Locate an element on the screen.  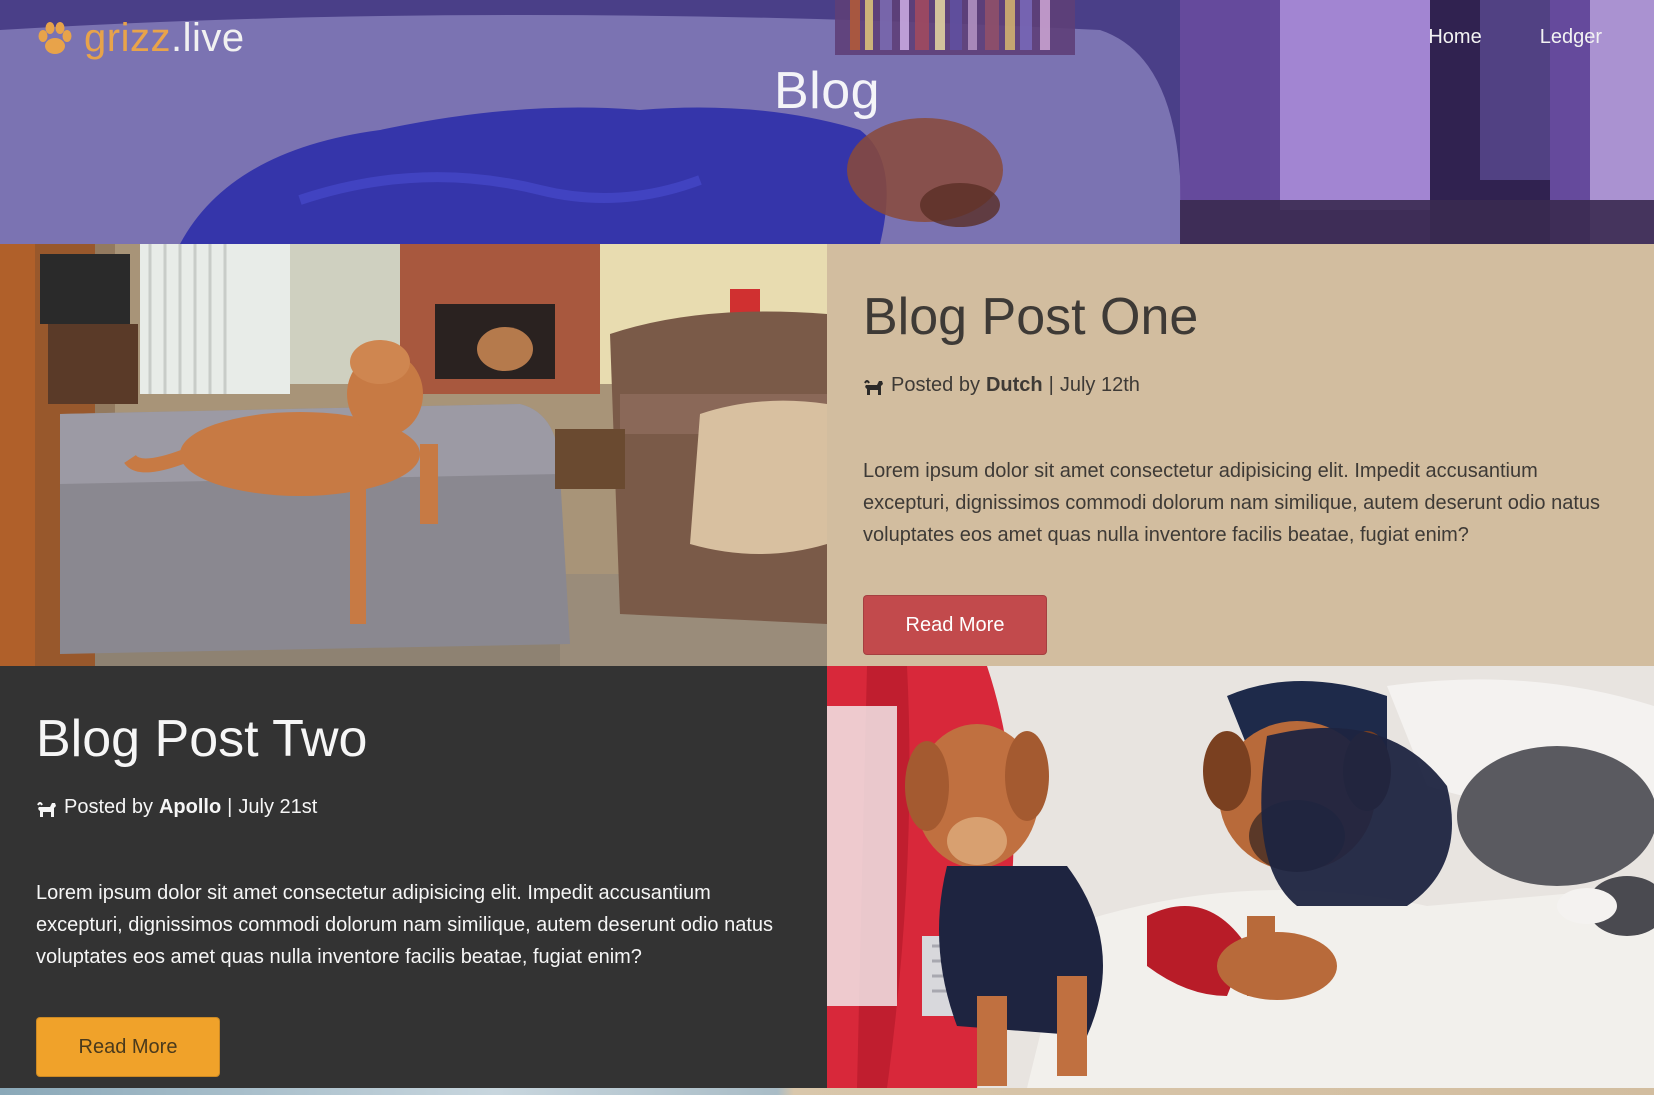
post-author: Apollo is located at coordinates (190, 807).